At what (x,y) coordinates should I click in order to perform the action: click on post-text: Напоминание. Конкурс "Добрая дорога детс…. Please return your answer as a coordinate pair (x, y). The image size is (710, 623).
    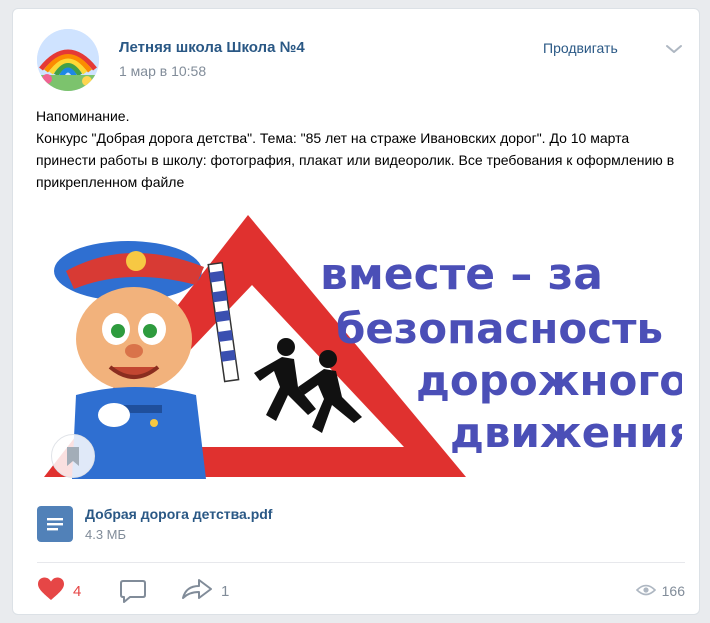
    Looking at the image, I should click on (355, 149).